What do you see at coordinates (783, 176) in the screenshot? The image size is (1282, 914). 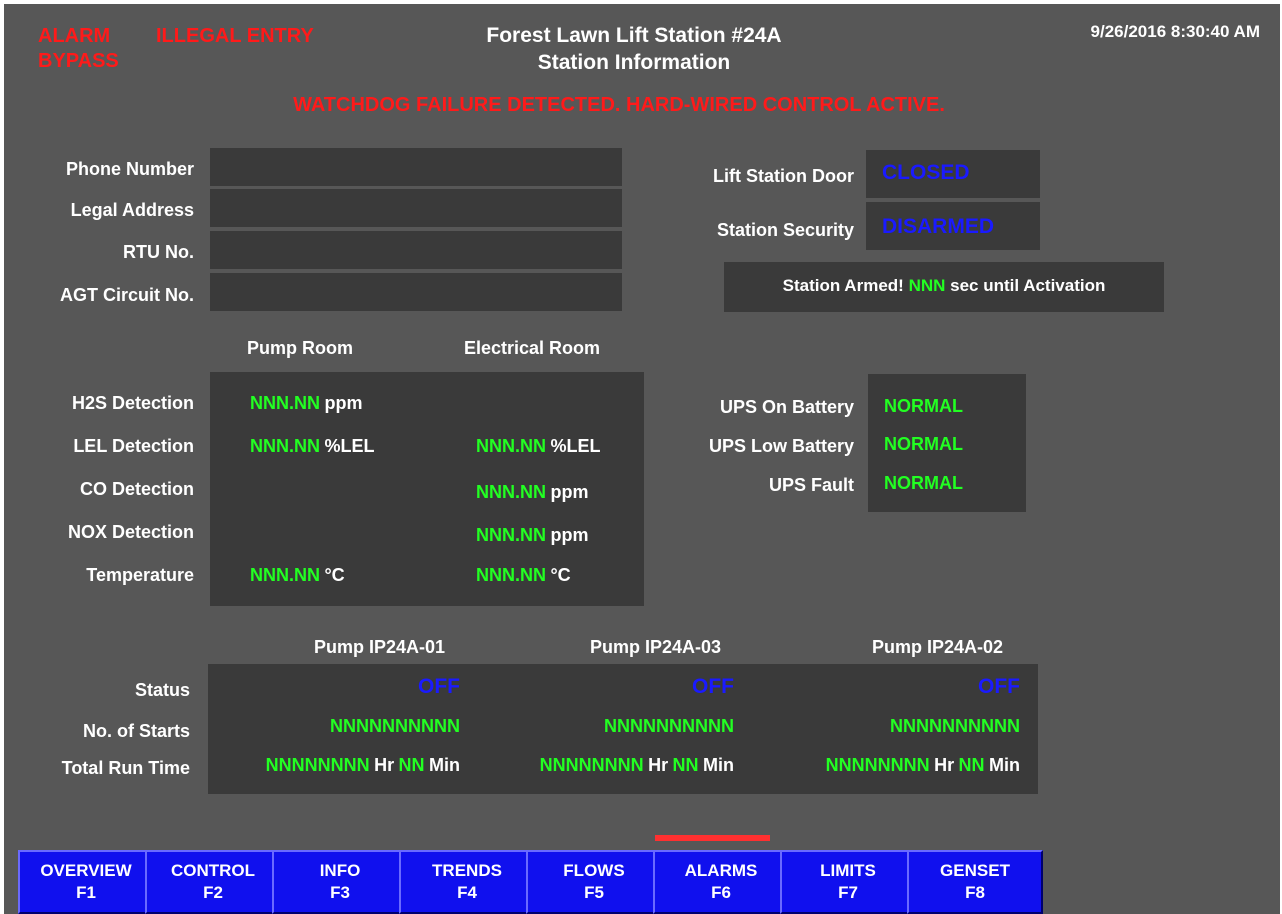 I see `door-label: Lift Station Door` at bounding box center [783, 176].